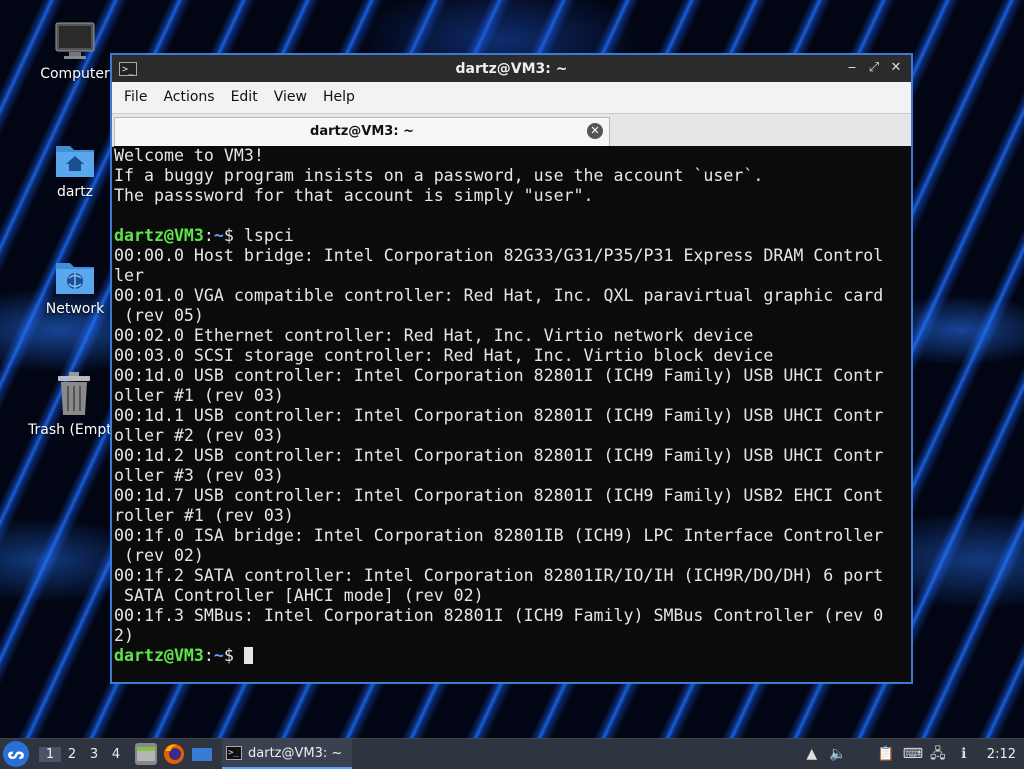 The image size is (1024, 769). Describe the element at coordinates (50, 754) in the screenshot. I see `workspace-1: 1` at that location.